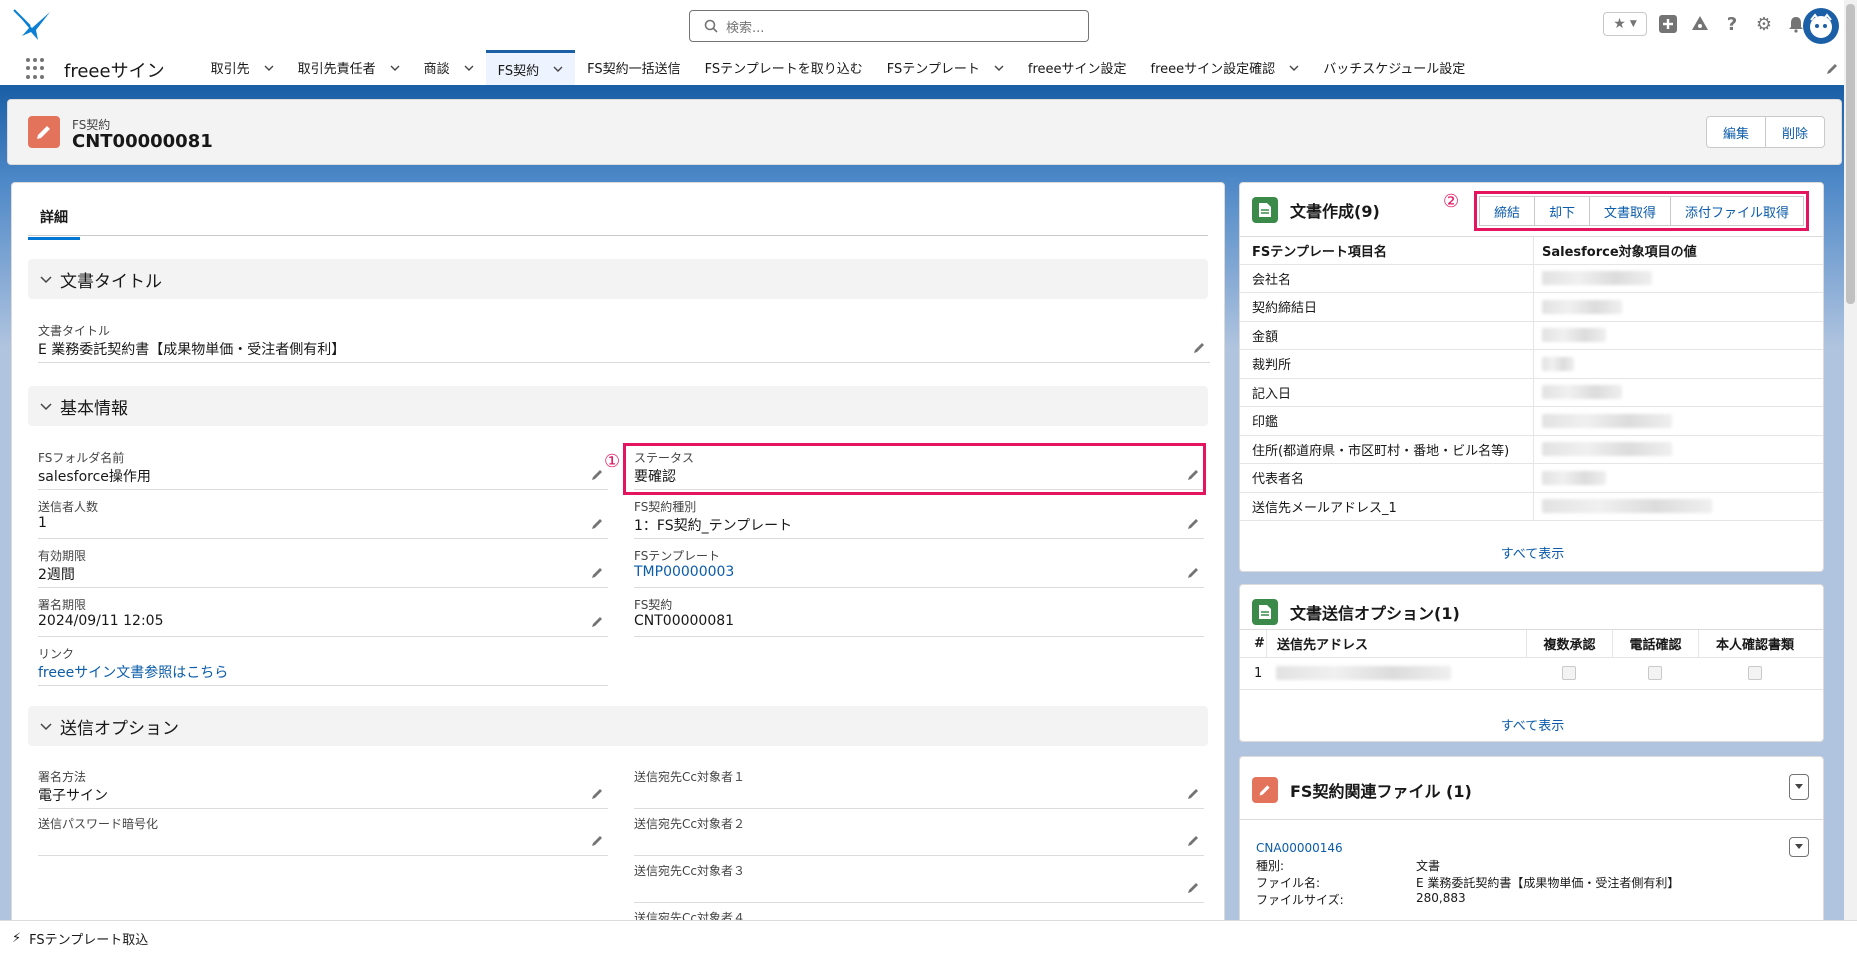  Describe the element at coordinates (618, 726) in the screenshot. I see `section-send-options: 送信オプション` at that location.